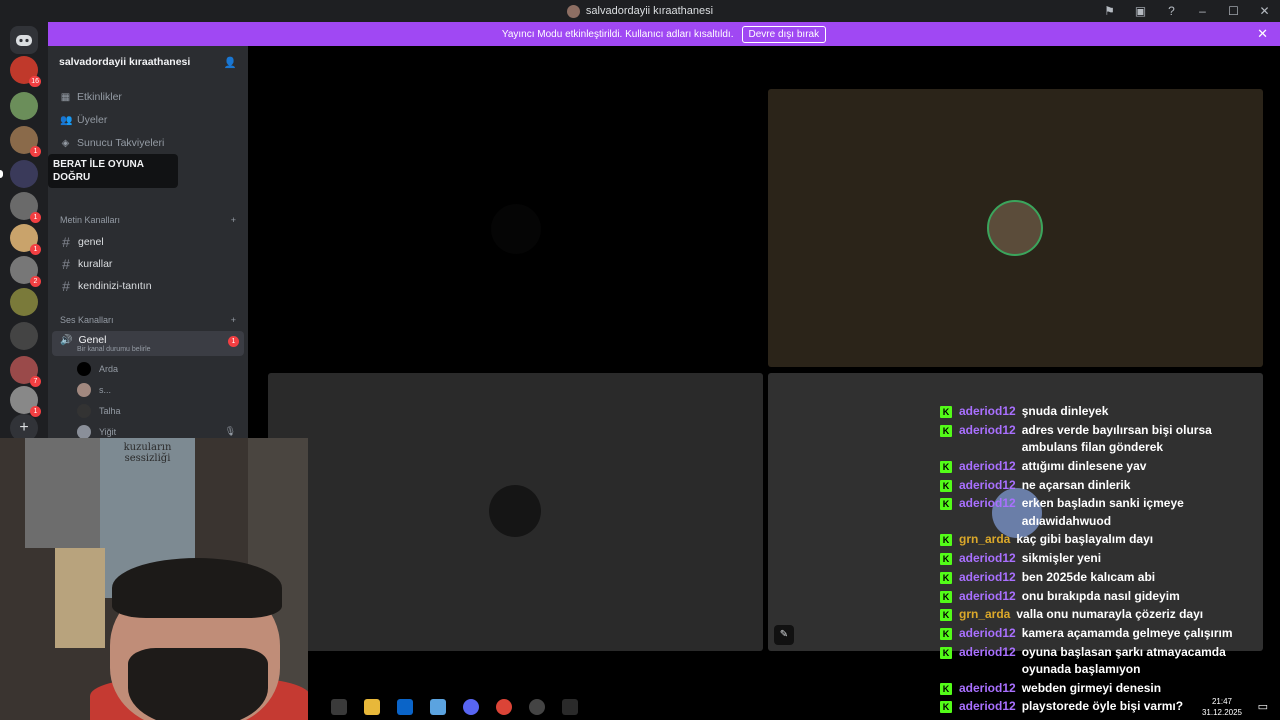 The height and width of the screenshot is (720, 1280). What do you see at coordinates (99, 97) in the screenshot?
I see `menu-label: Etkinlikler` at bounding box center [99, 97].